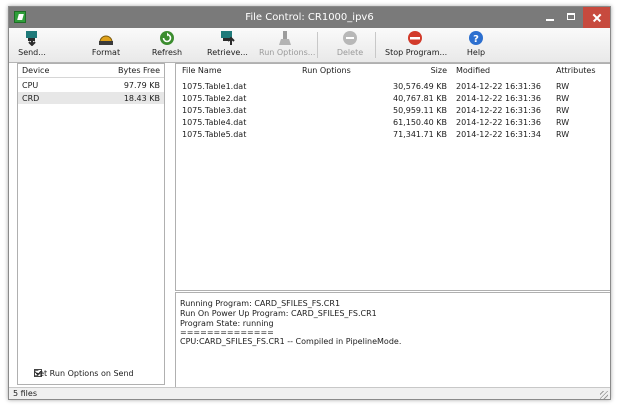 Image resolution: width=630 pixels, height=409 pixels. I want to click on delete-button: Delete, so click(350, 45).